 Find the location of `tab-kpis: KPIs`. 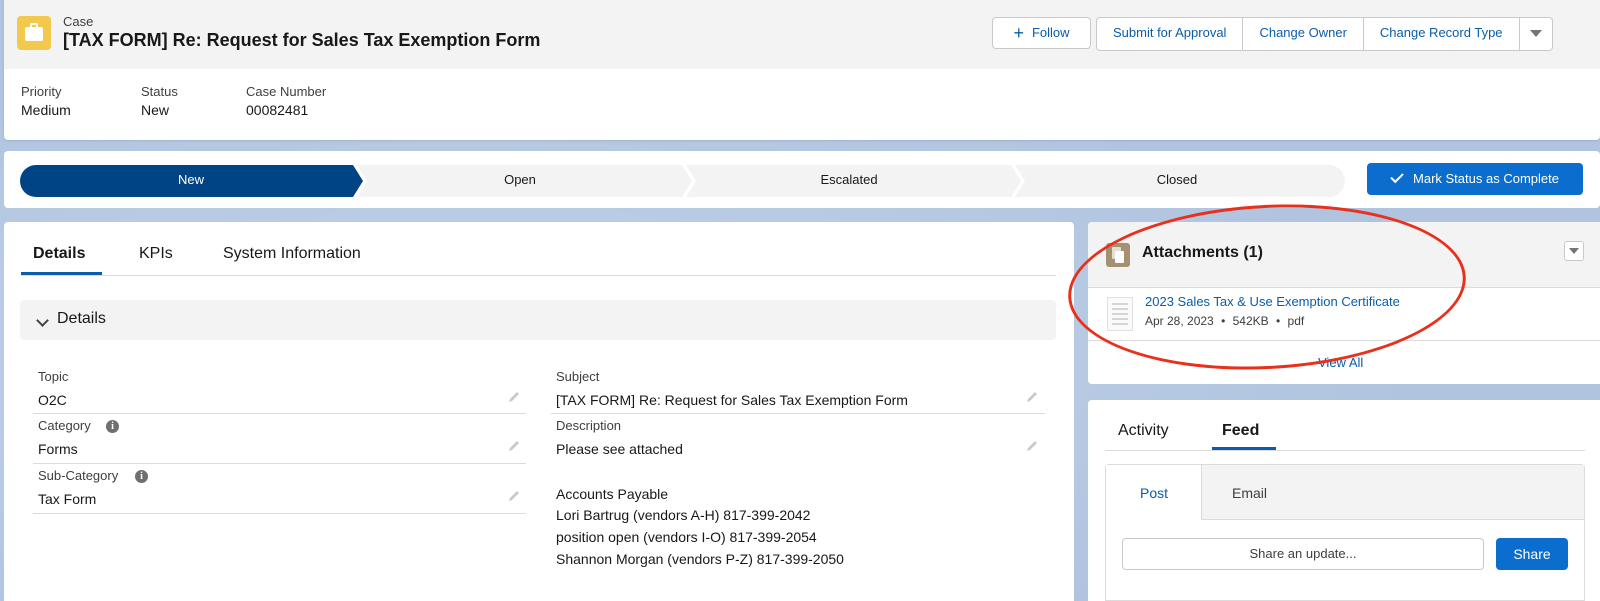

tab-kpis: KPIs is located at coordinates (156, 254).